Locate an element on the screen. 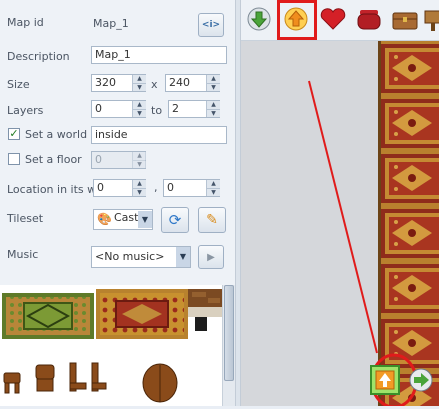  edit-tileset-button: ✎ is located at coordinates (212, 220).